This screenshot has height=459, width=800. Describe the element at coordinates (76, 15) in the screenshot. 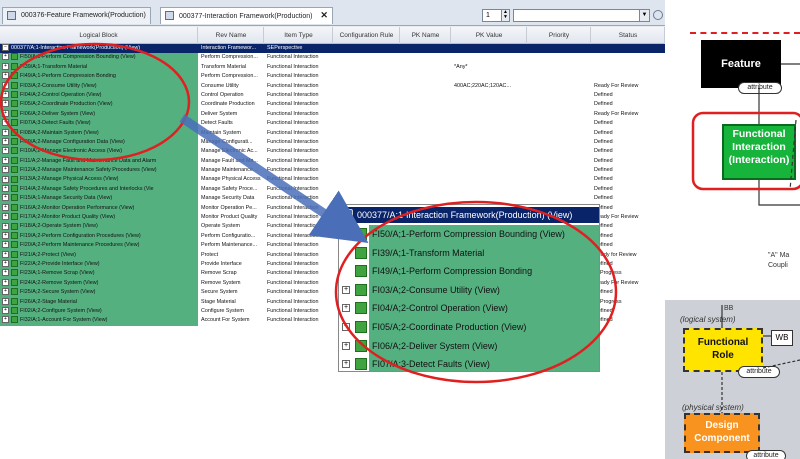

I see `tab-feature-framework: 000376-Feature Framework(Production)` at that location.